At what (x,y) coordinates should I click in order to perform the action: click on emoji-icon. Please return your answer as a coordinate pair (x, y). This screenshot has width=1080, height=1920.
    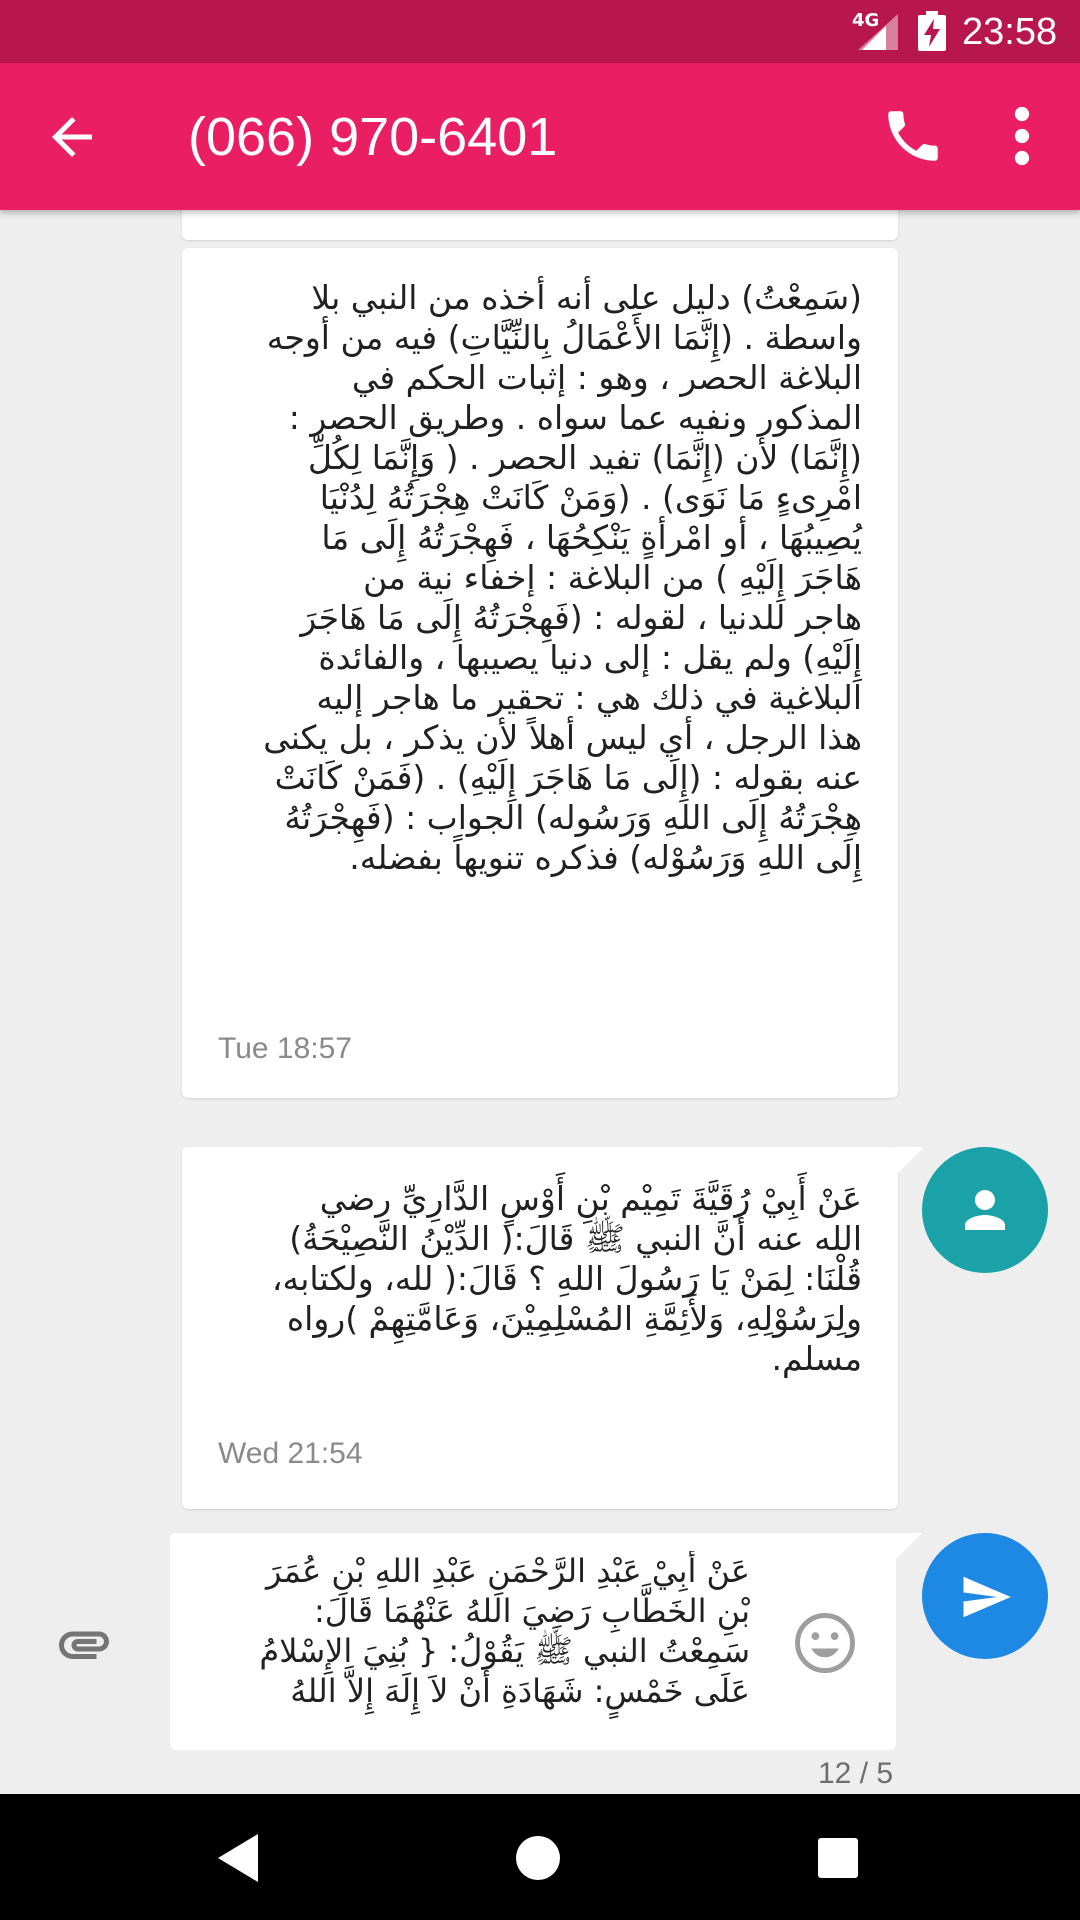
    Looking at the image, I should click on (825, 1643).